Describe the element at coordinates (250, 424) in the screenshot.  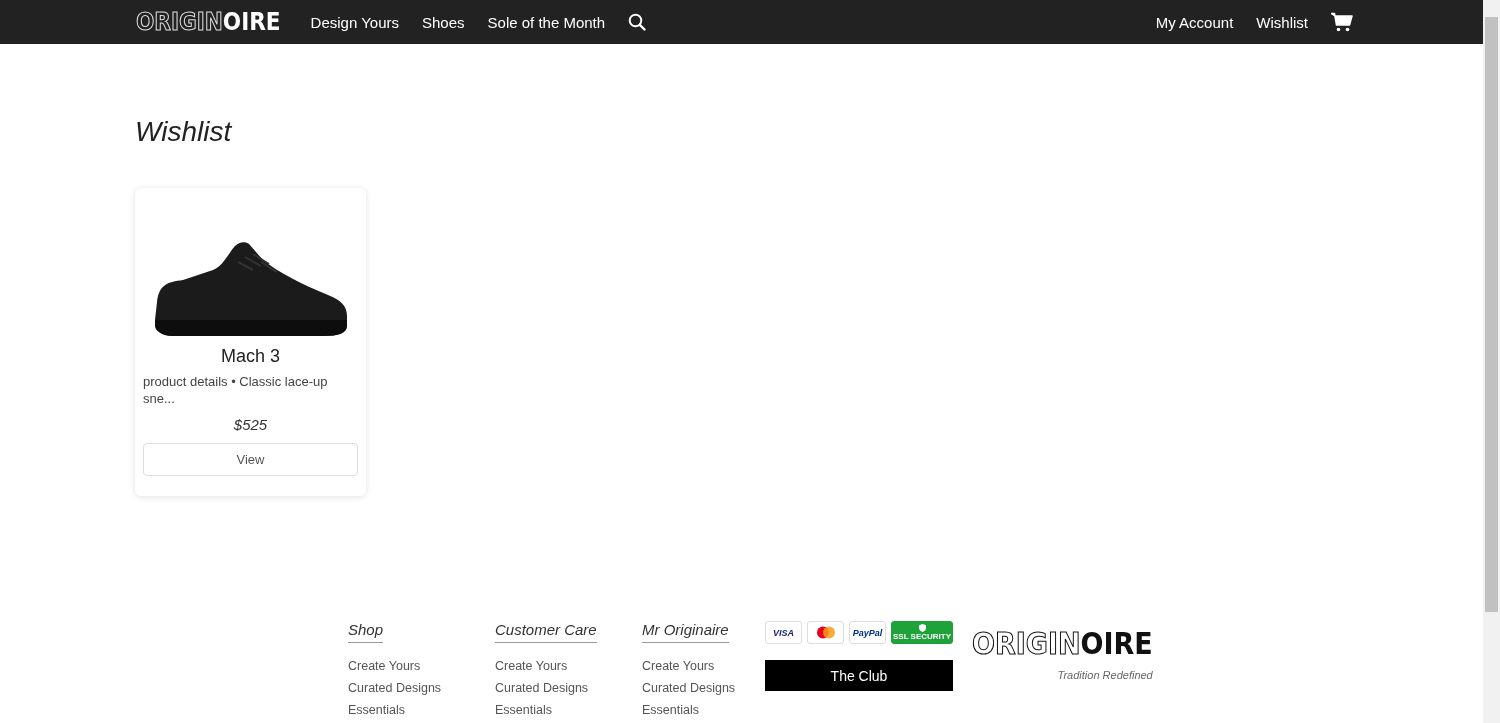
I see `product-price: $525` at that location.